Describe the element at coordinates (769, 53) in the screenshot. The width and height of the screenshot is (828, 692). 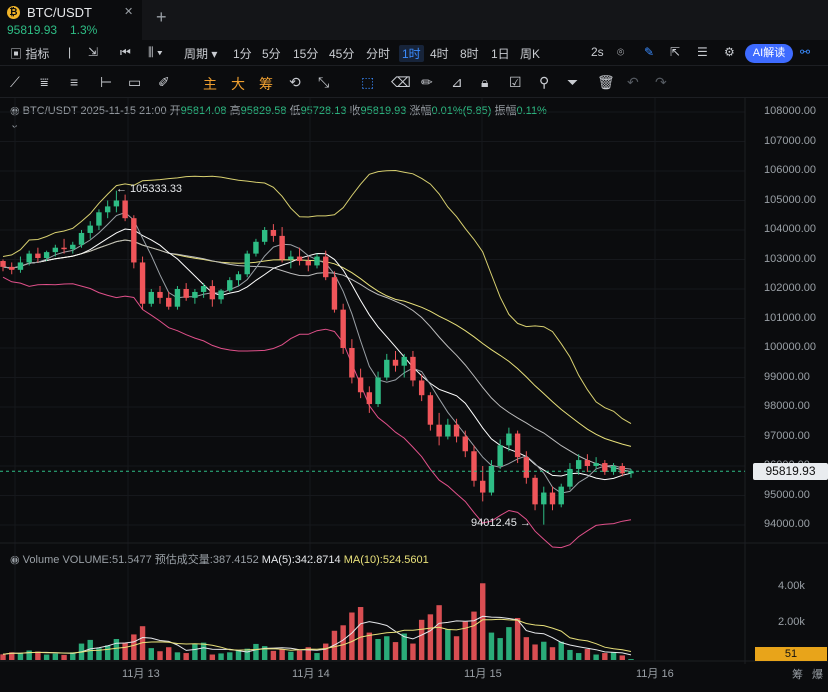
I see `ai-interpret-button: AI解读` at that location.